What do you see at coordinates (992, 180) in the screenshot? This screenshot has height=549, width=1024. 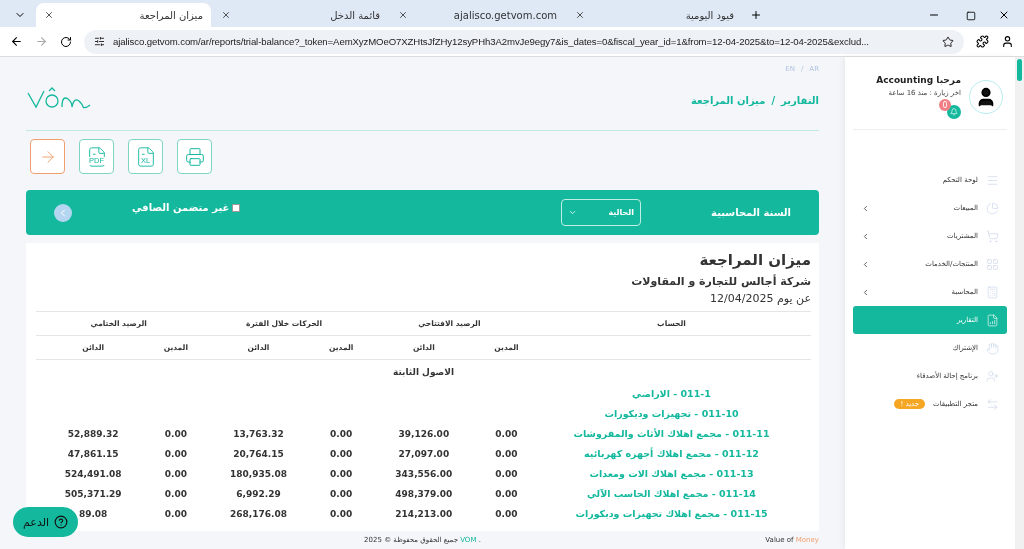 I see `menu-icon` at bounding box center [992, 180].